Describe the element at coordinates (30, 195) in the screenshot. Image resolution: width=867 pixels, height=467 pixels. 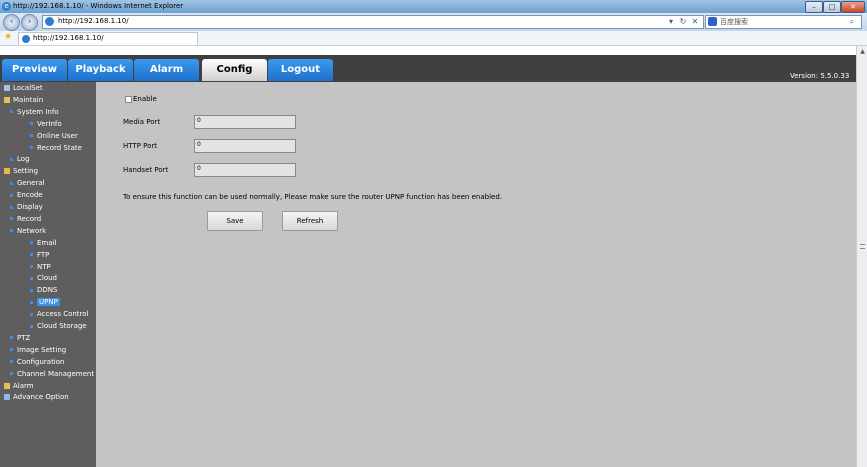
I see `sidebar-item-label: Encode` at that location.